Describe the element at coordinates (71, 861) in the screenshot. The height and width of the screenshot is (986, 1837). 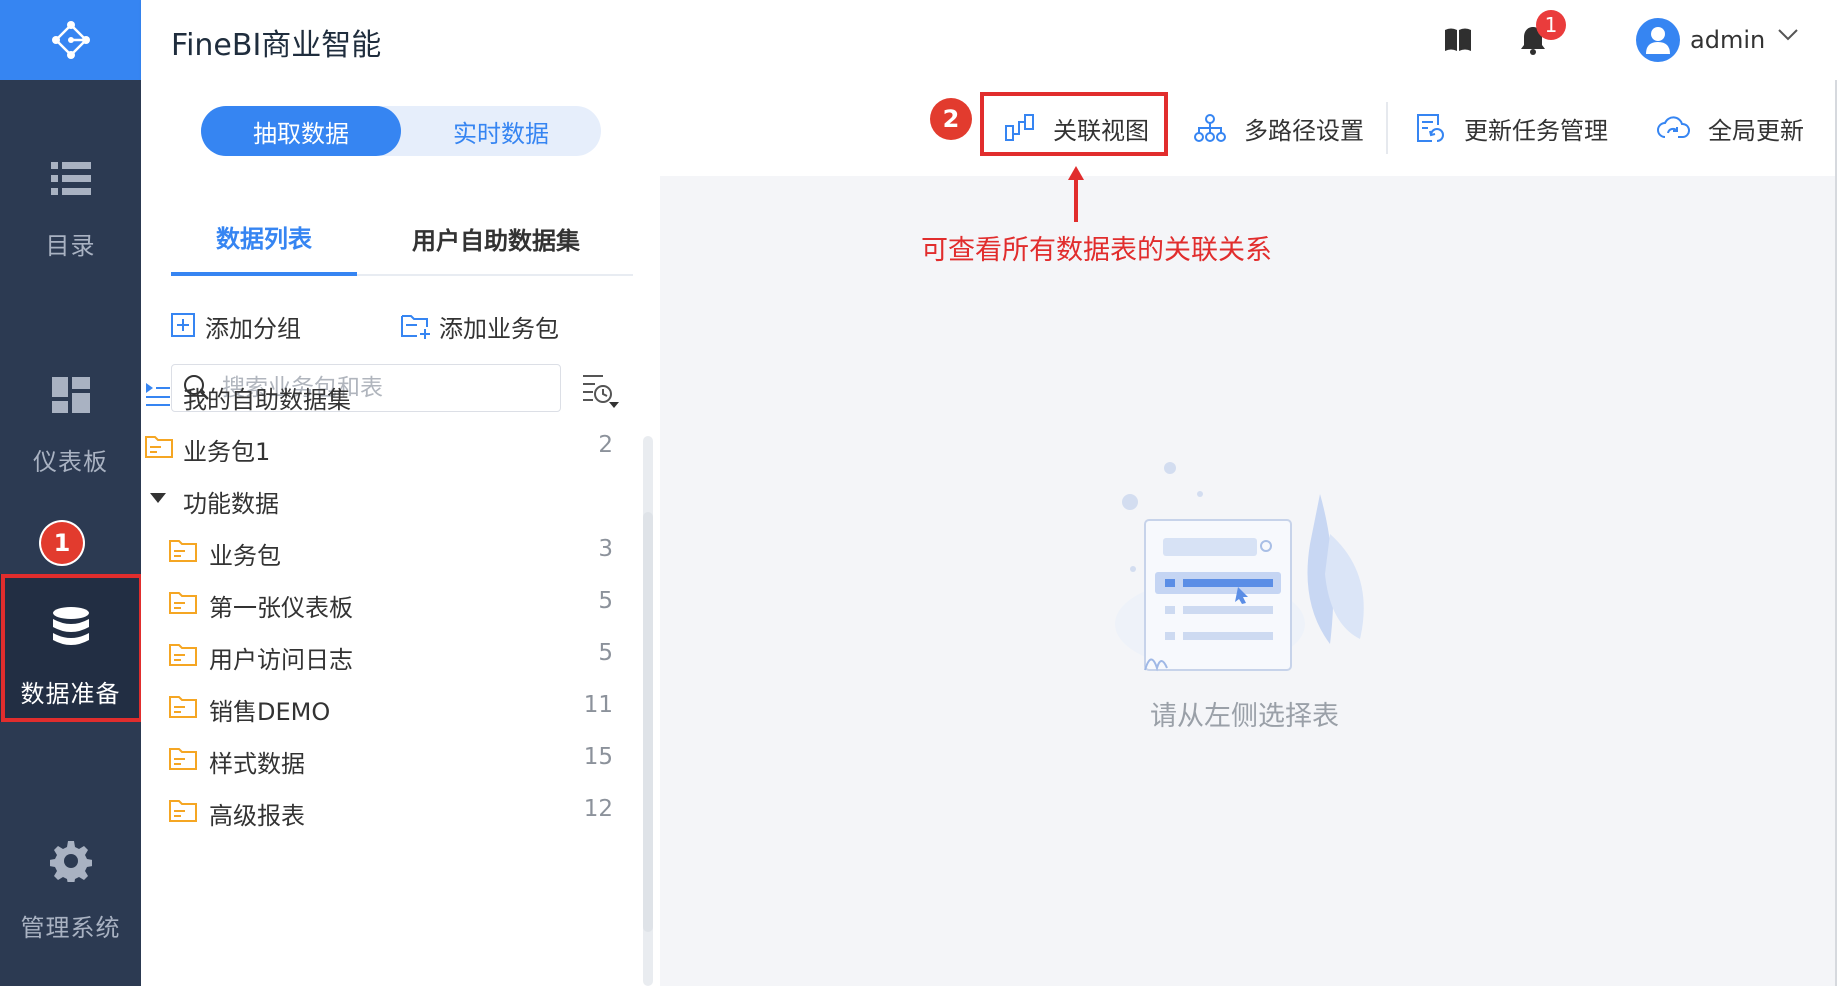
I see `gear-icon` at that location.